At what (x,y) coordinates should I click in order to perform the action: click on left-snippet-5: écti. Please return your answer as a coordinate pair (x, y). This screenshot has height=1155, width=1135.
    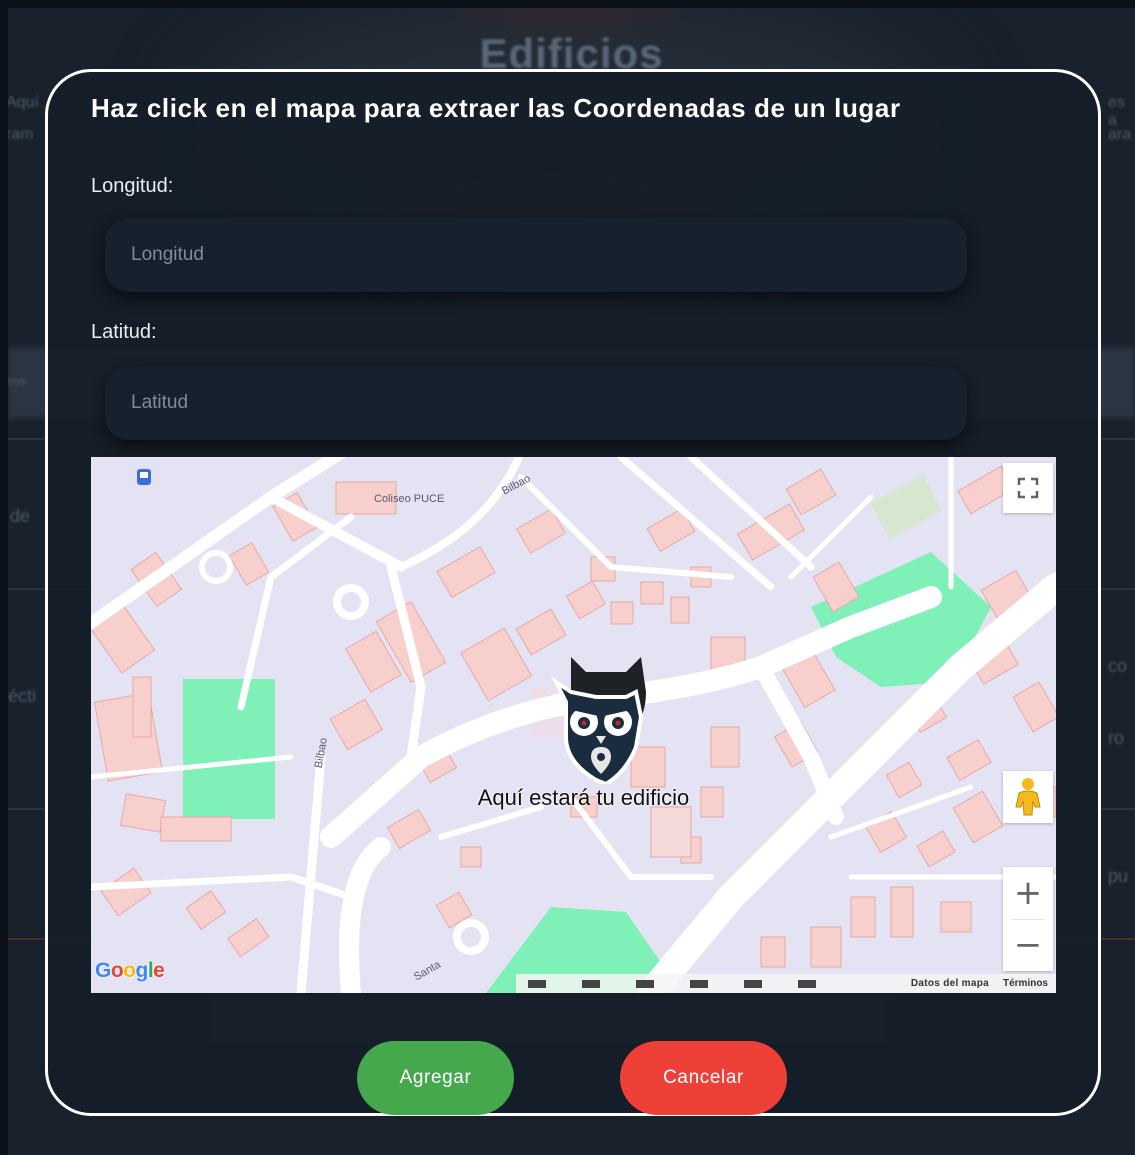
    Looking at the image, I should click on (22, 696).